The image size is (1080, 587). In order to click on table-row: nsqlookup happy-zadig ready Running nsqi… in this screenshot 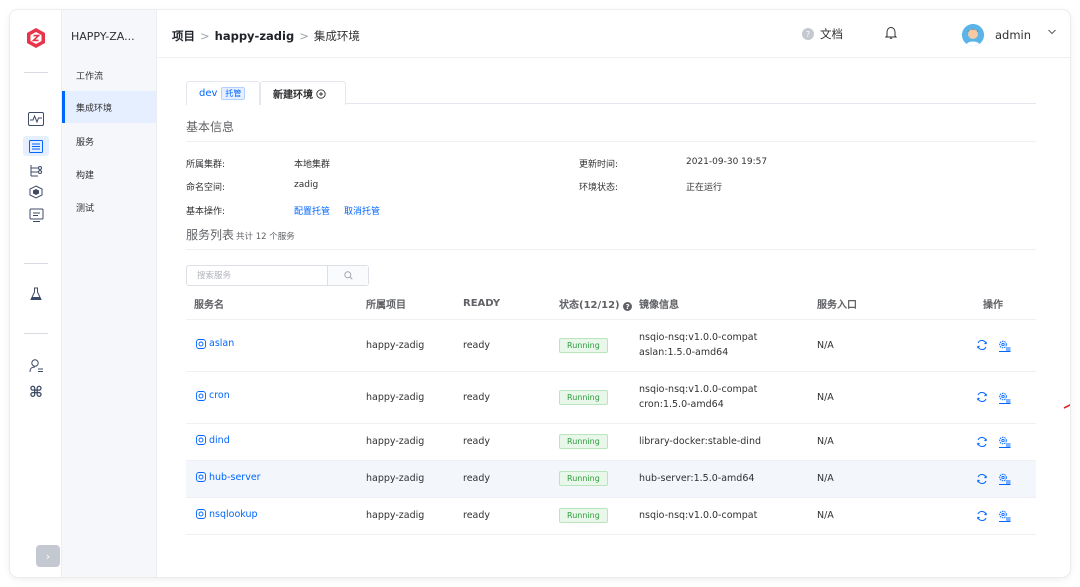, I will do `click(611, 516)`.